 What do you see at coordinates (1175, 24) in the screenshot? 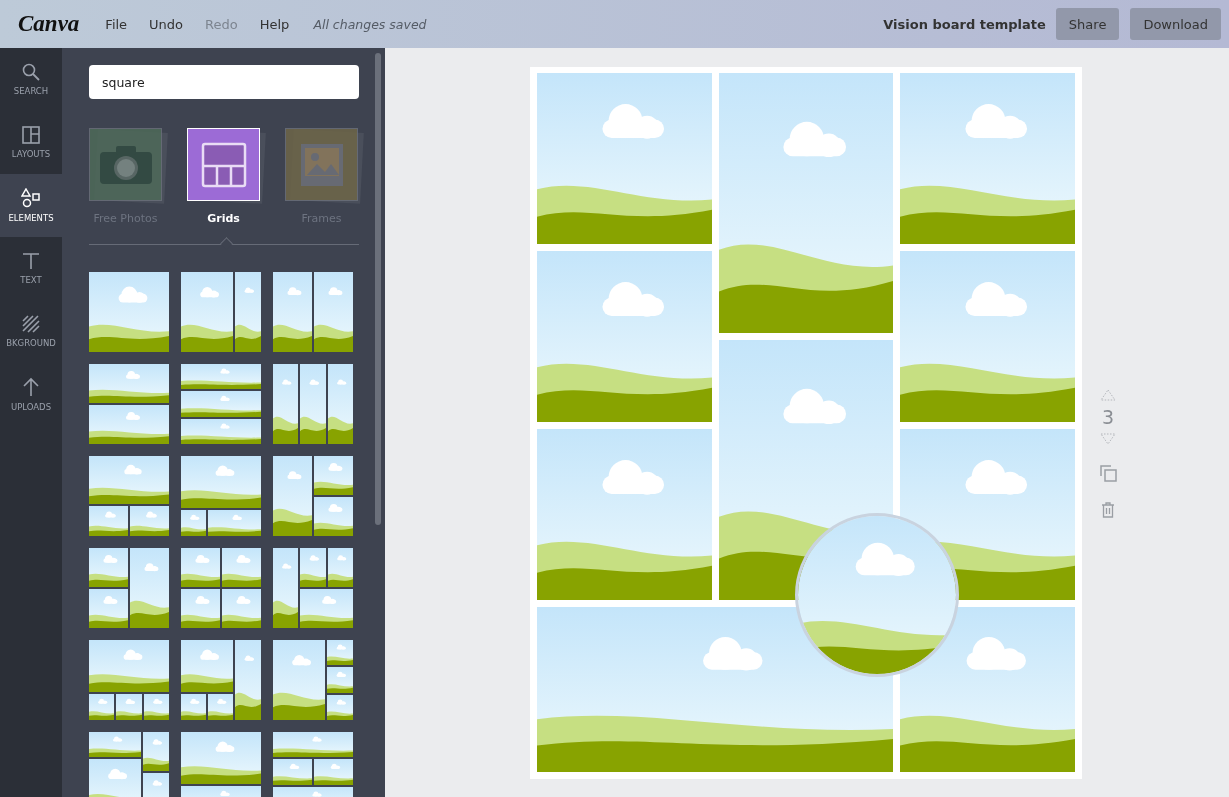
I see `download-button: Download` at bounding box center [1175, 24].